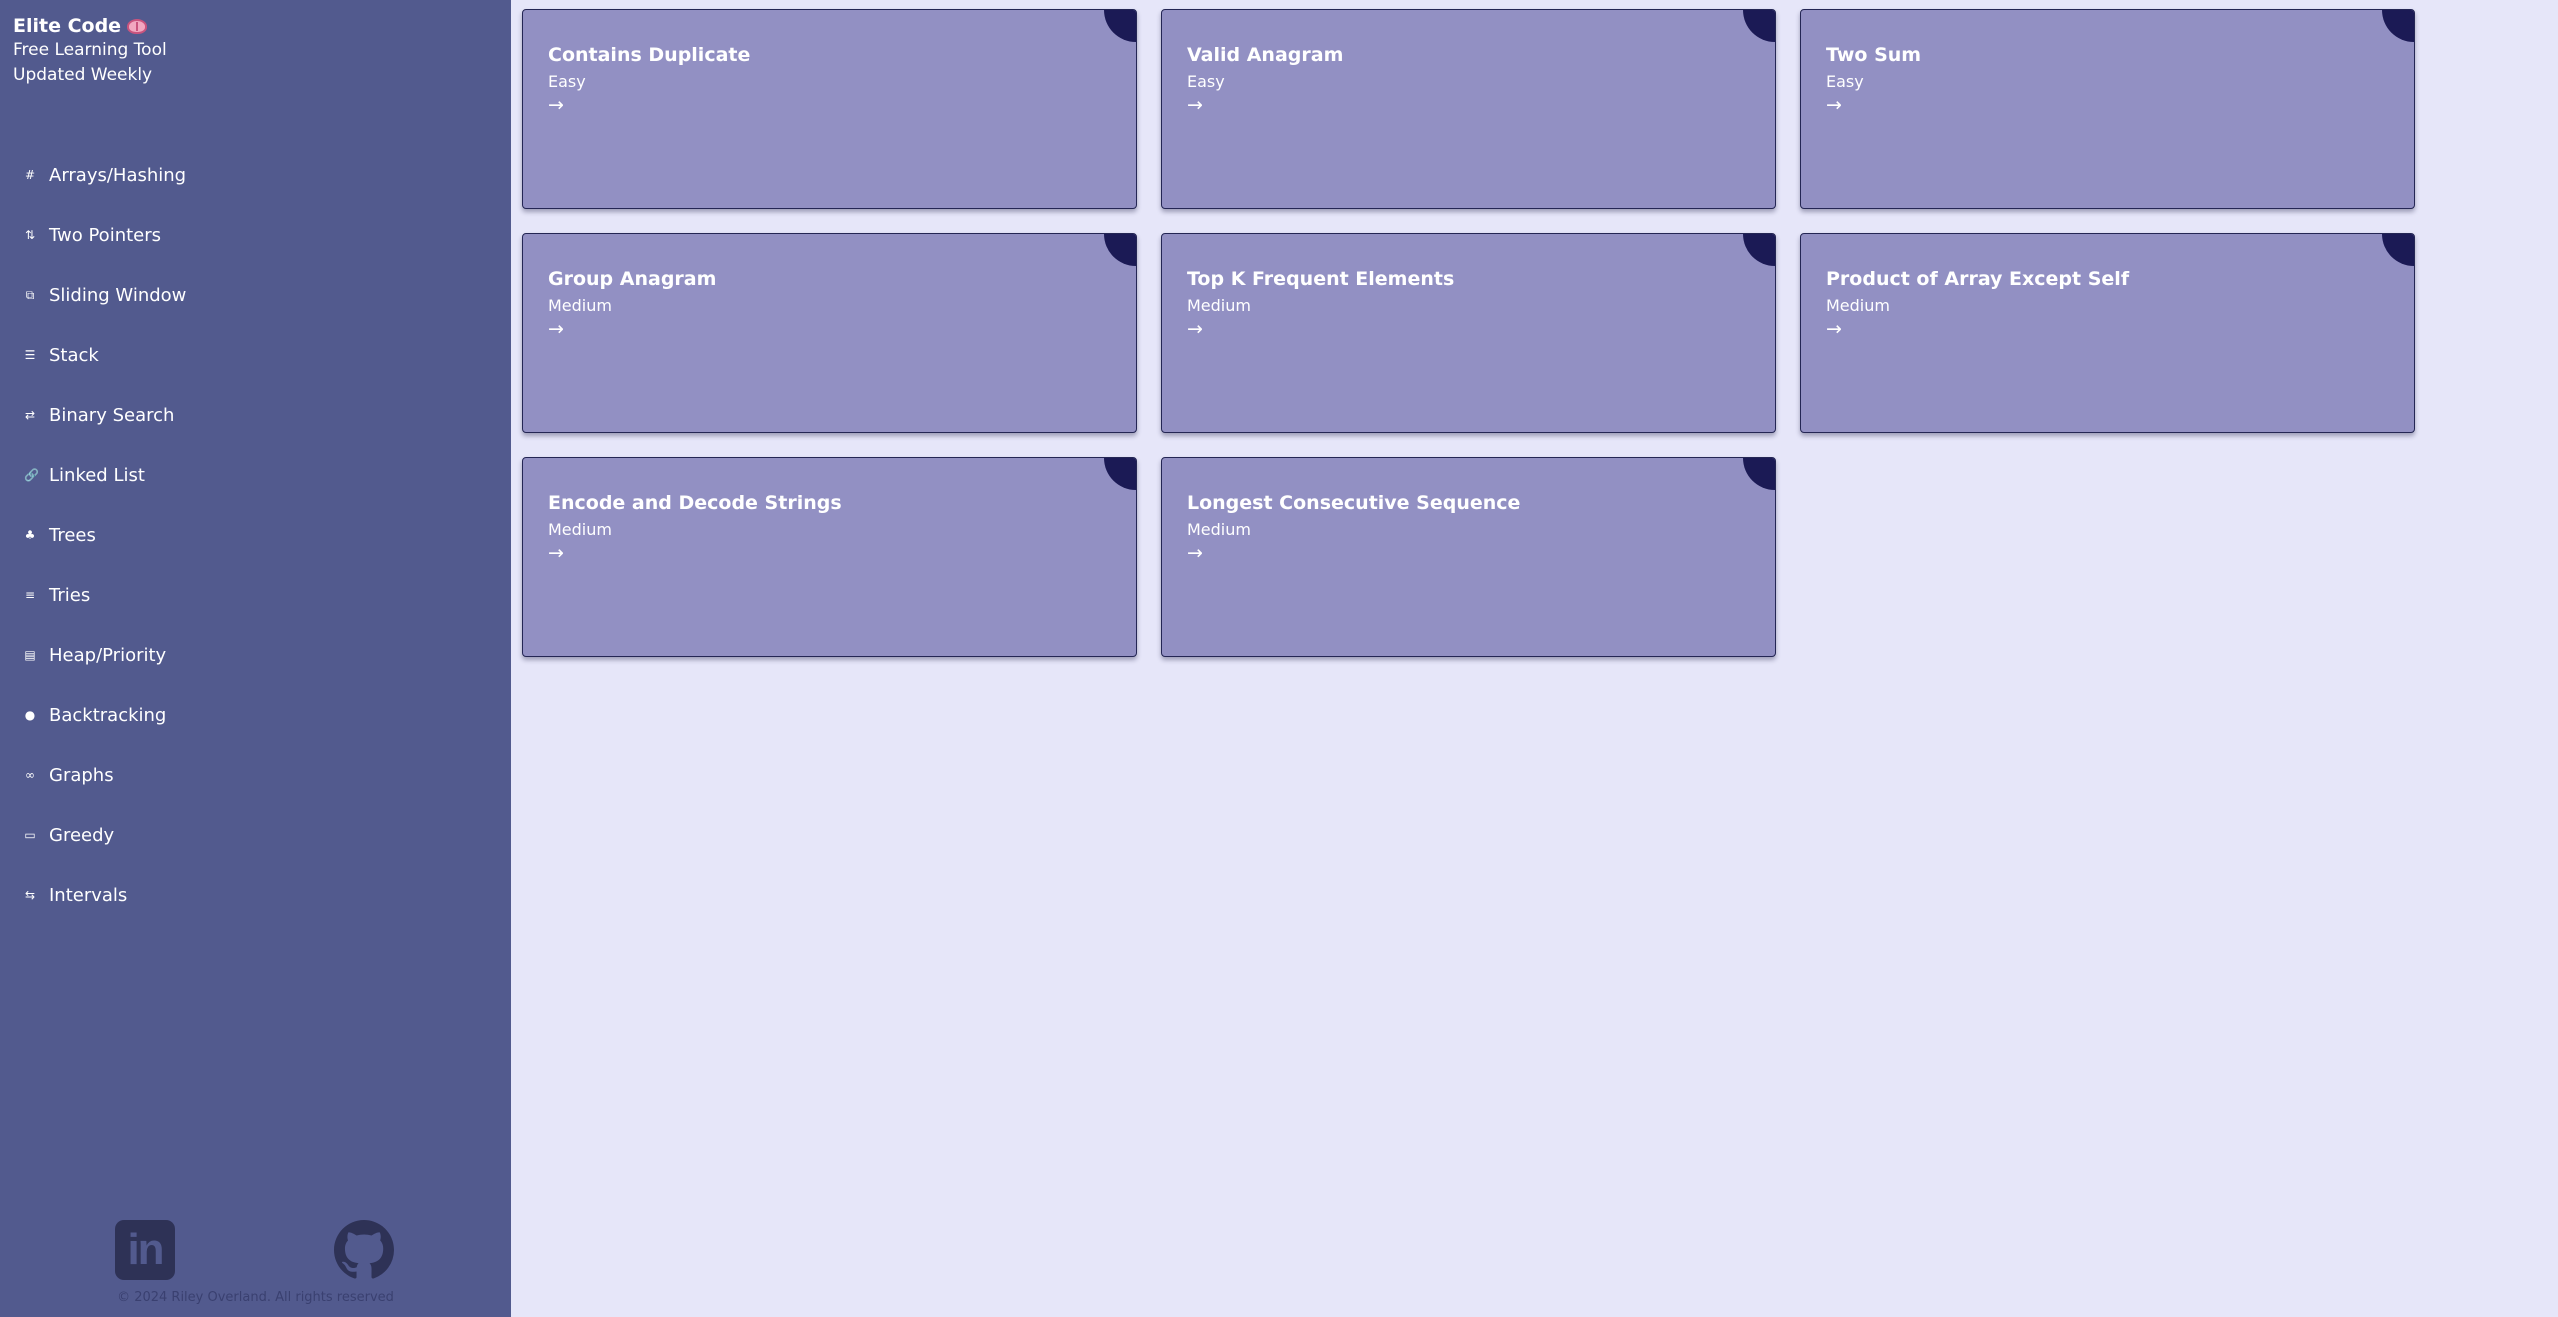 This screenshot has height=1317, width=2558. Describe the element at coordinates (30, 595) in the screenshot. I see `list-icon: ≡` at that location.